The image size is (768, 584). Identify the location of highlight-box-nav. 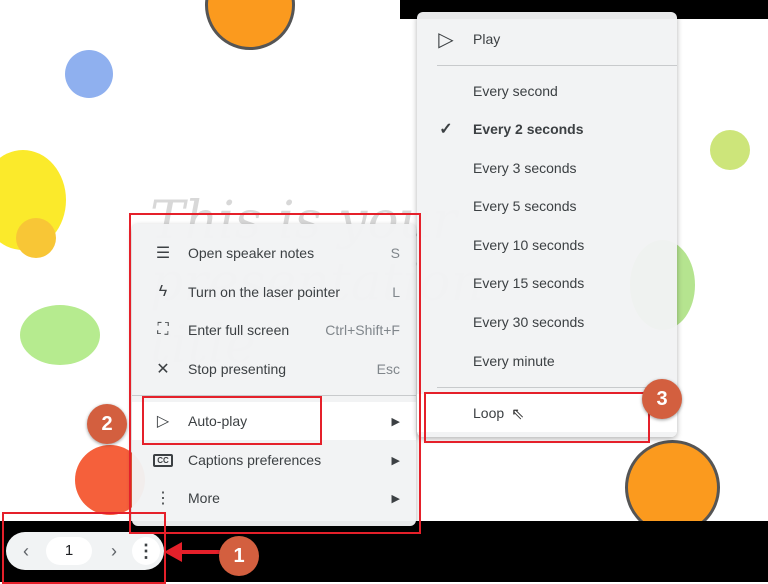
(84, 548).